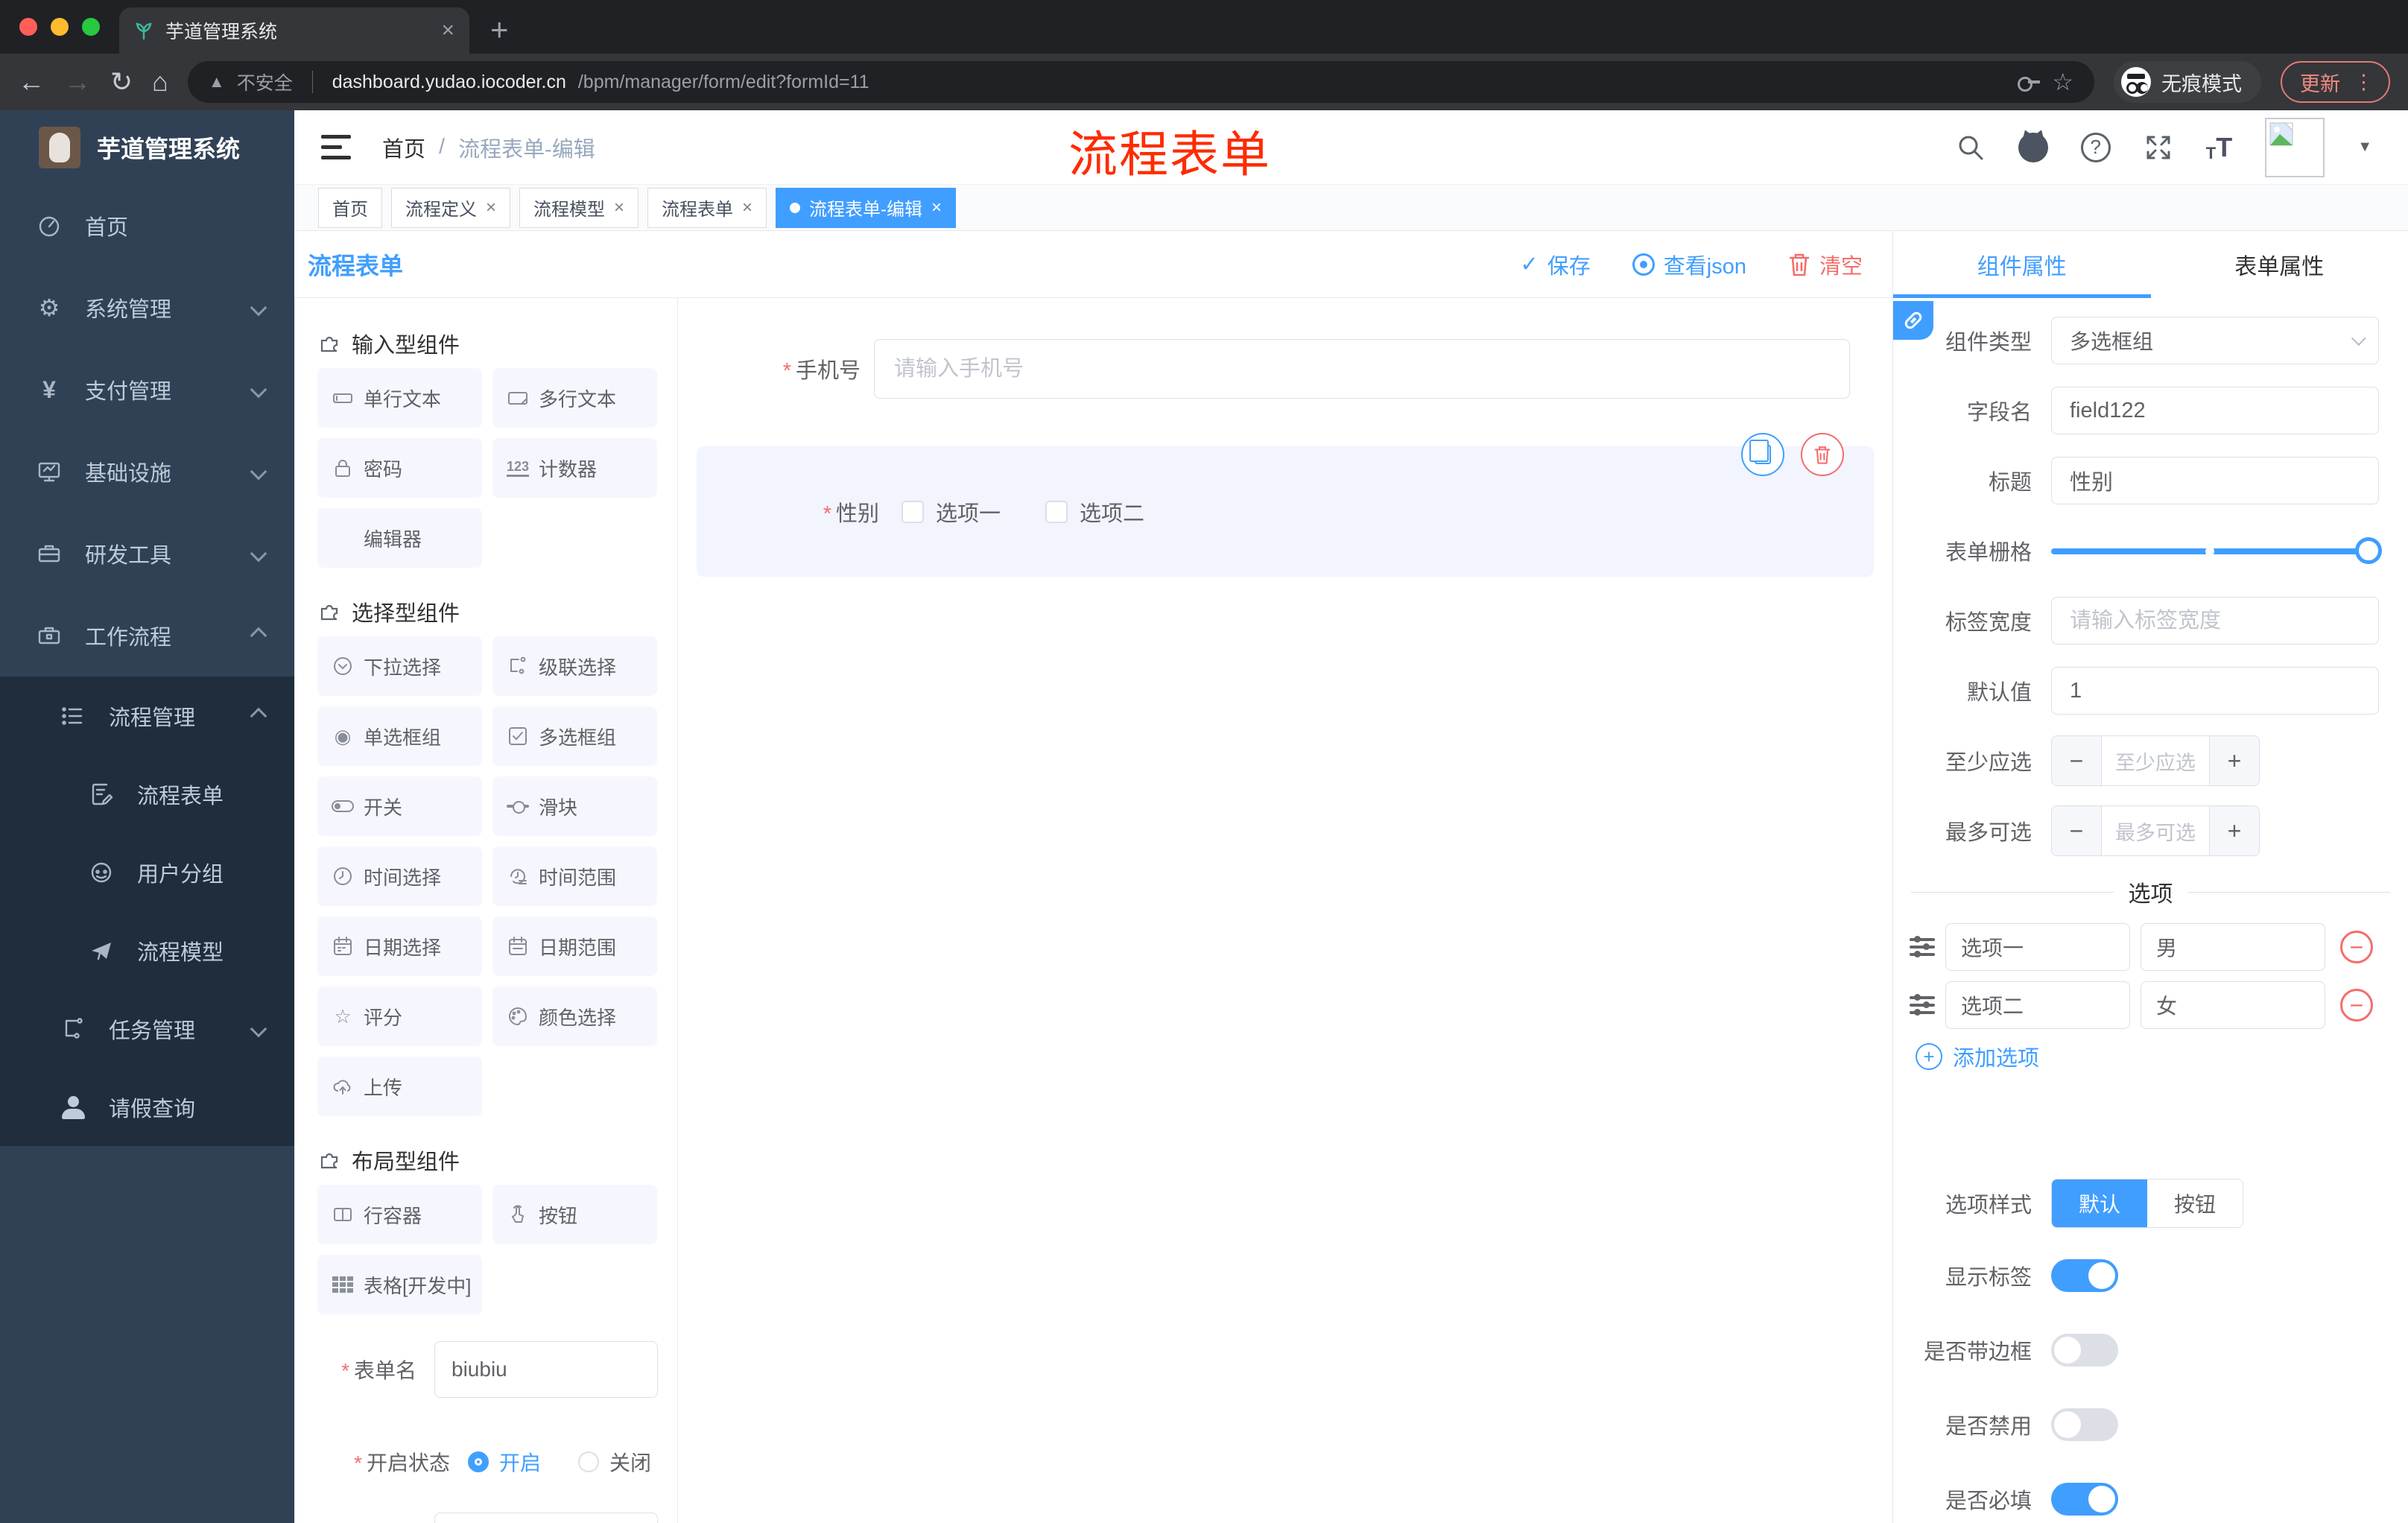 This screenshot has width=2408, height=1523. I want to click on delete-field-button, so click(1822, 455).